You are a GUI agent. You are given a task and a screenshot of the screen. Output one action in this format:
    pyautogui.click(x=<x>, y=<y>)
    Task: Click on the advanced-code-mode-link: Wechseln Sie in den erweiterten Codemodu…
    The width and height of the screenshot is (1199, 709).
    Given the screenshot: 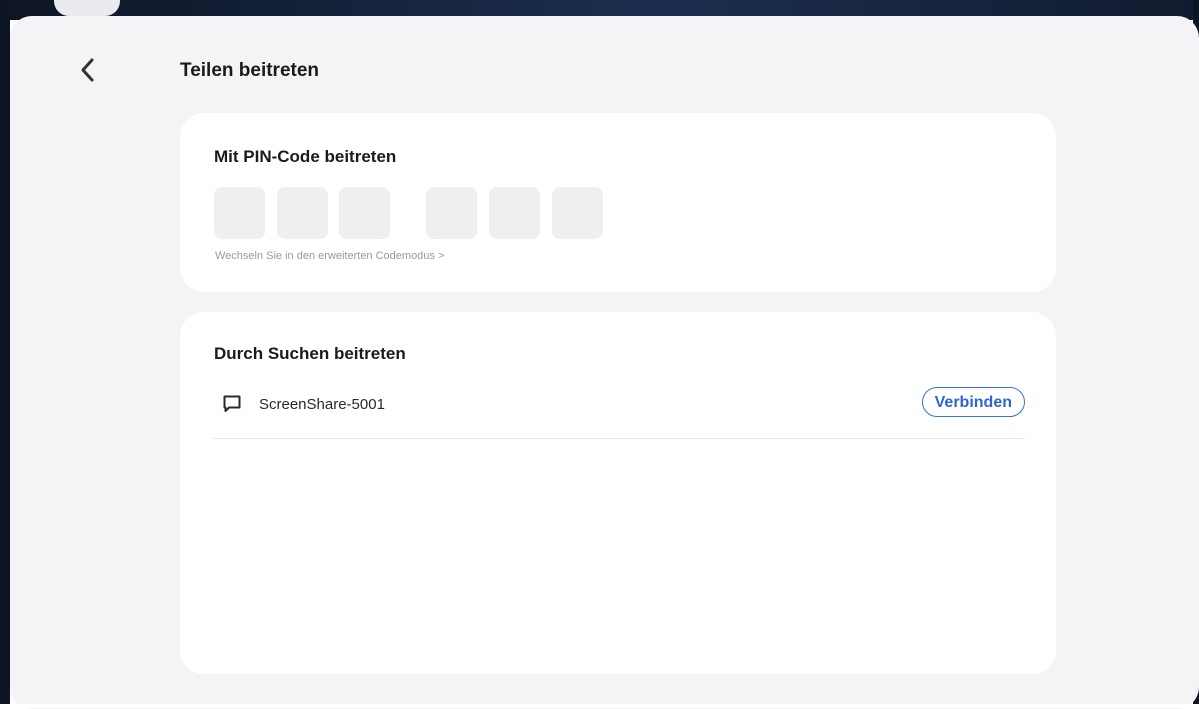 What is the action you would take?
    pyautogui.click(x=329, y=256)
    